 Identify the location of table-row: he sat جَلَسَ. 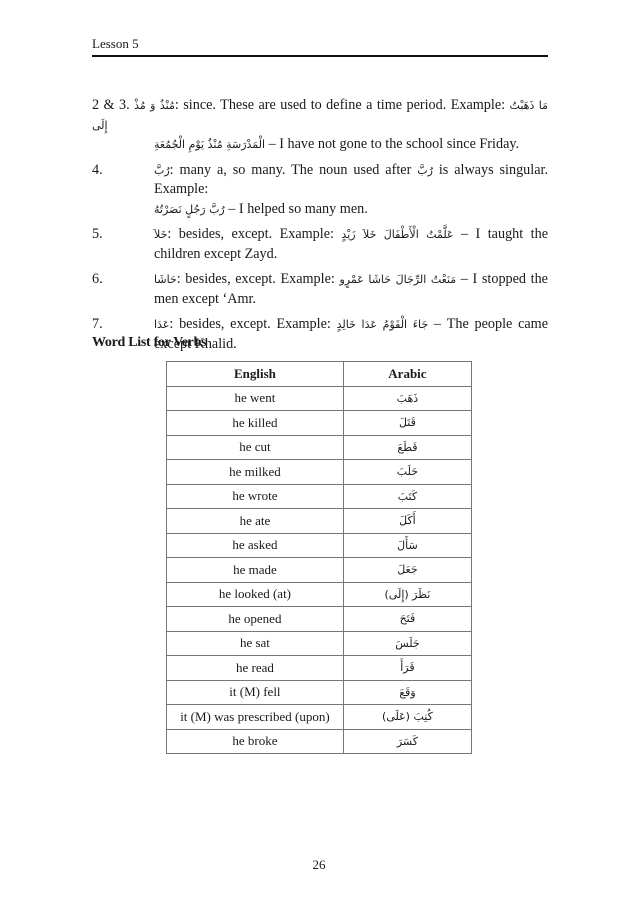
(319, 643).